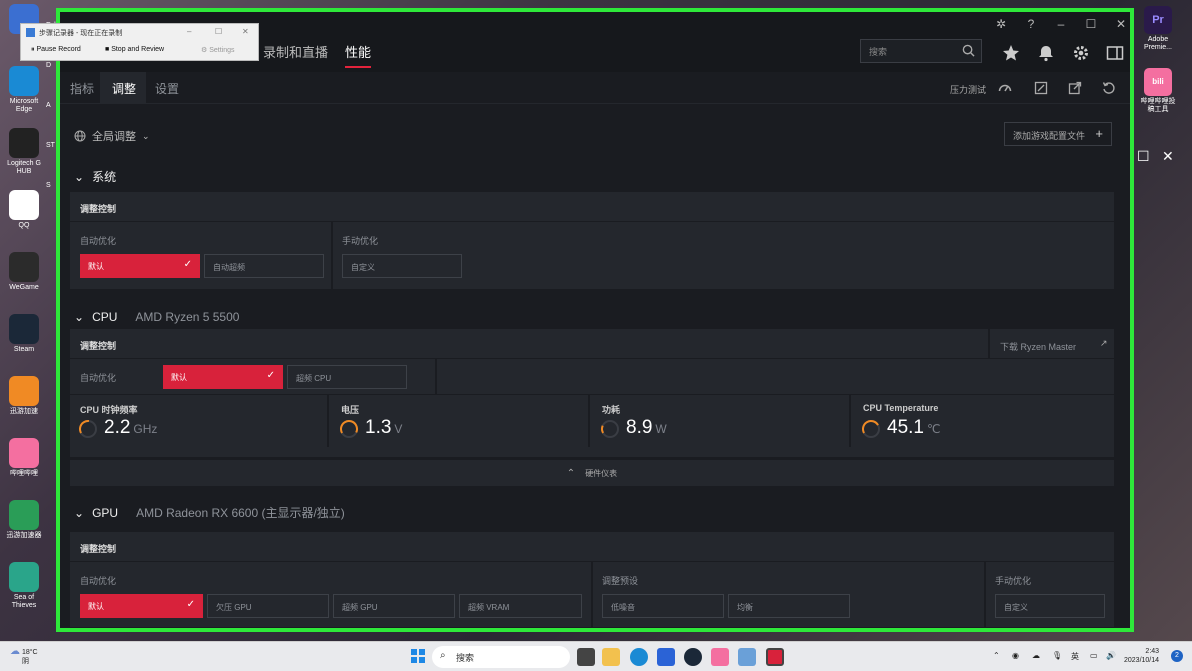 The height and width of the screenshot is (671, 1192). What do you see at coordinates (720, 657) in the screenshot?
I see `bilibili-icon` at bounding box center [720, 657].